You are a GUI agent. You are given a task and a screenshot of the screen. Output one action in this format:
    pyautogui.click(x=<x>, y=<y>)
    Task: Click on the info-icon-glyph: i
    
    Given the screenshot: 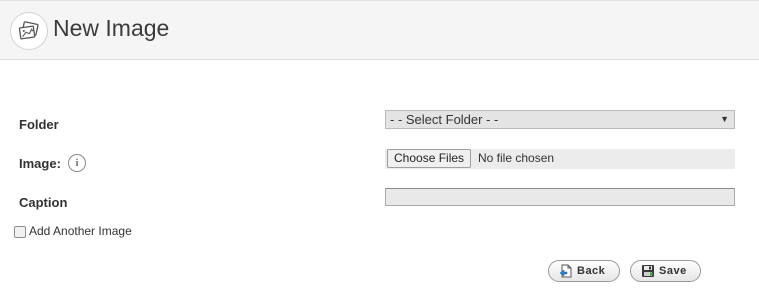 What is the action you would take?
    pyautogui.click(x=77, y=163)
    